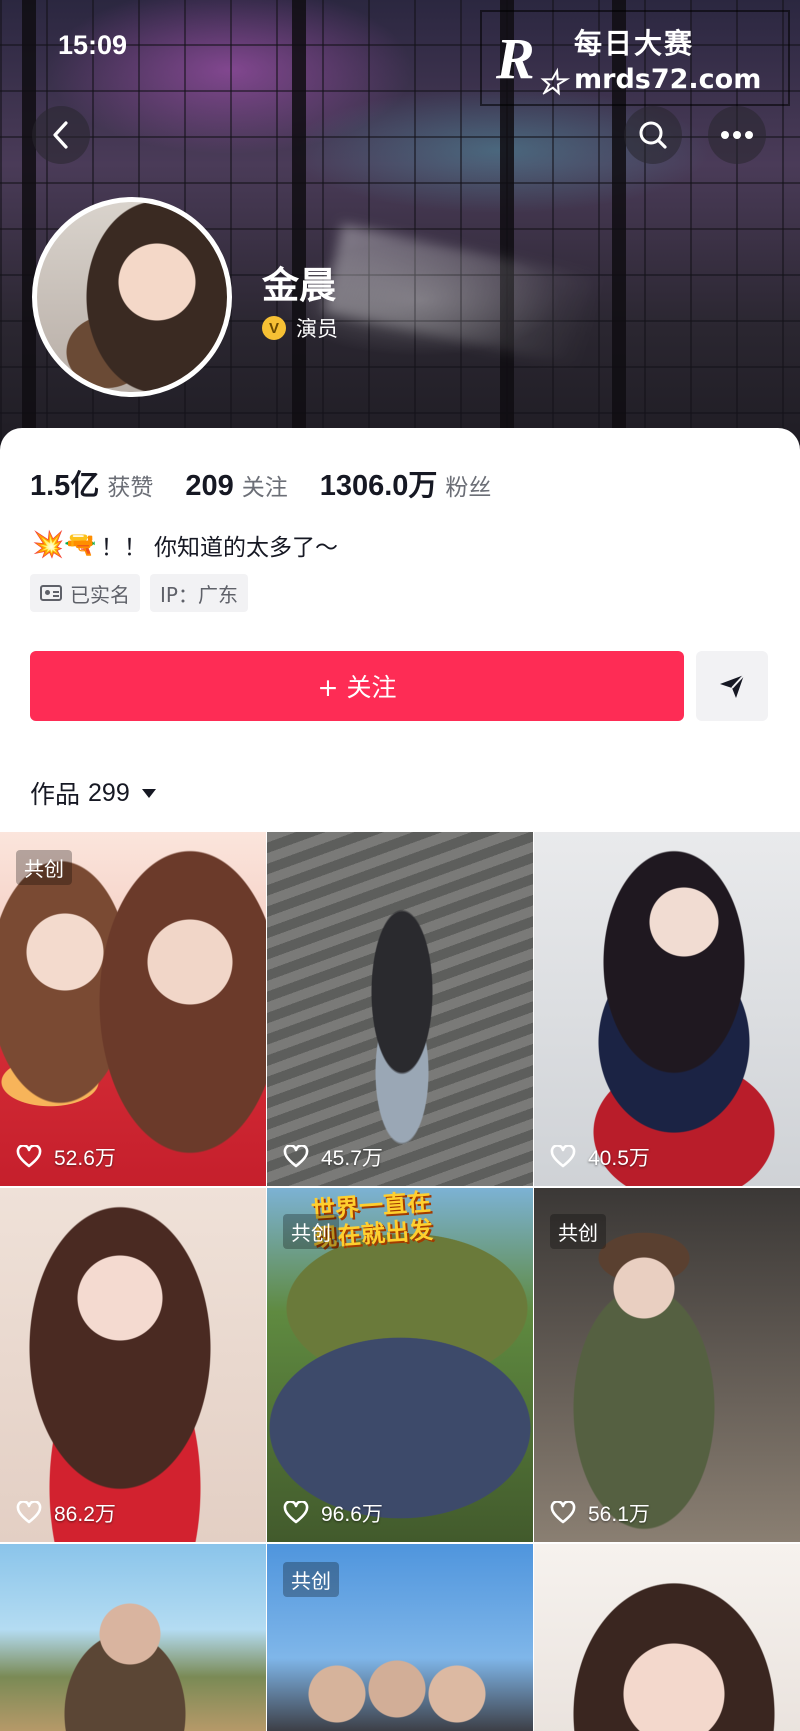  What do you see at coordinates (236, 485) in the screenshot?
I see `stat-following: 209 关注` at bounding box center [236, 485].